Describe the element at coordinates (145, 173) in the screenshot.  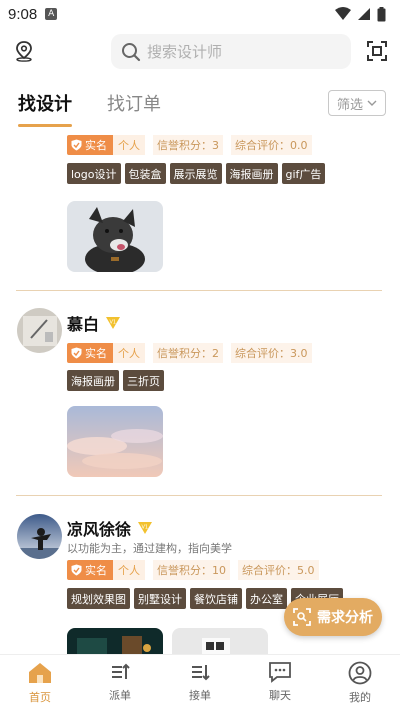
I see `skill-tag: 包装盒` at that location.